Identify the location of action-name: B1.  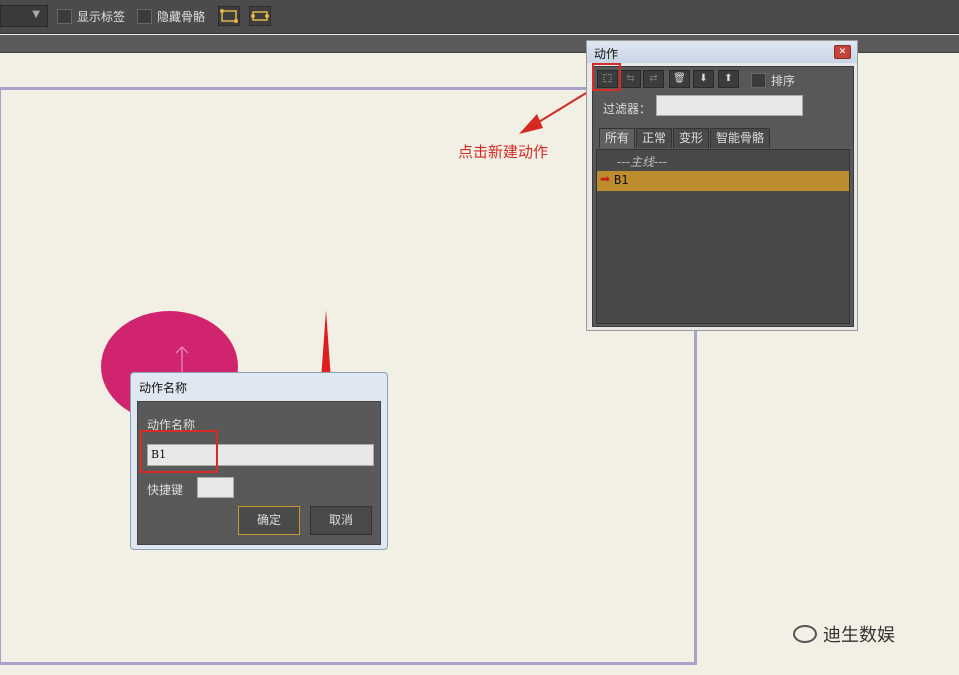
(621, 180).